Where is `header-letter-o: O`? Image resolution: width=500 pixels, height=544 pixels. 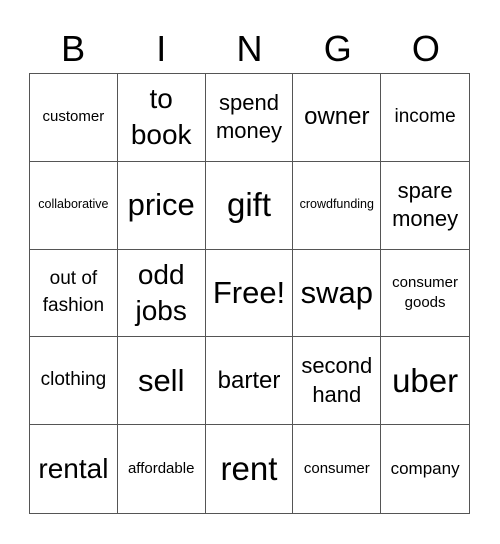
header-letter-o: O is located at coordinates (425, 48).